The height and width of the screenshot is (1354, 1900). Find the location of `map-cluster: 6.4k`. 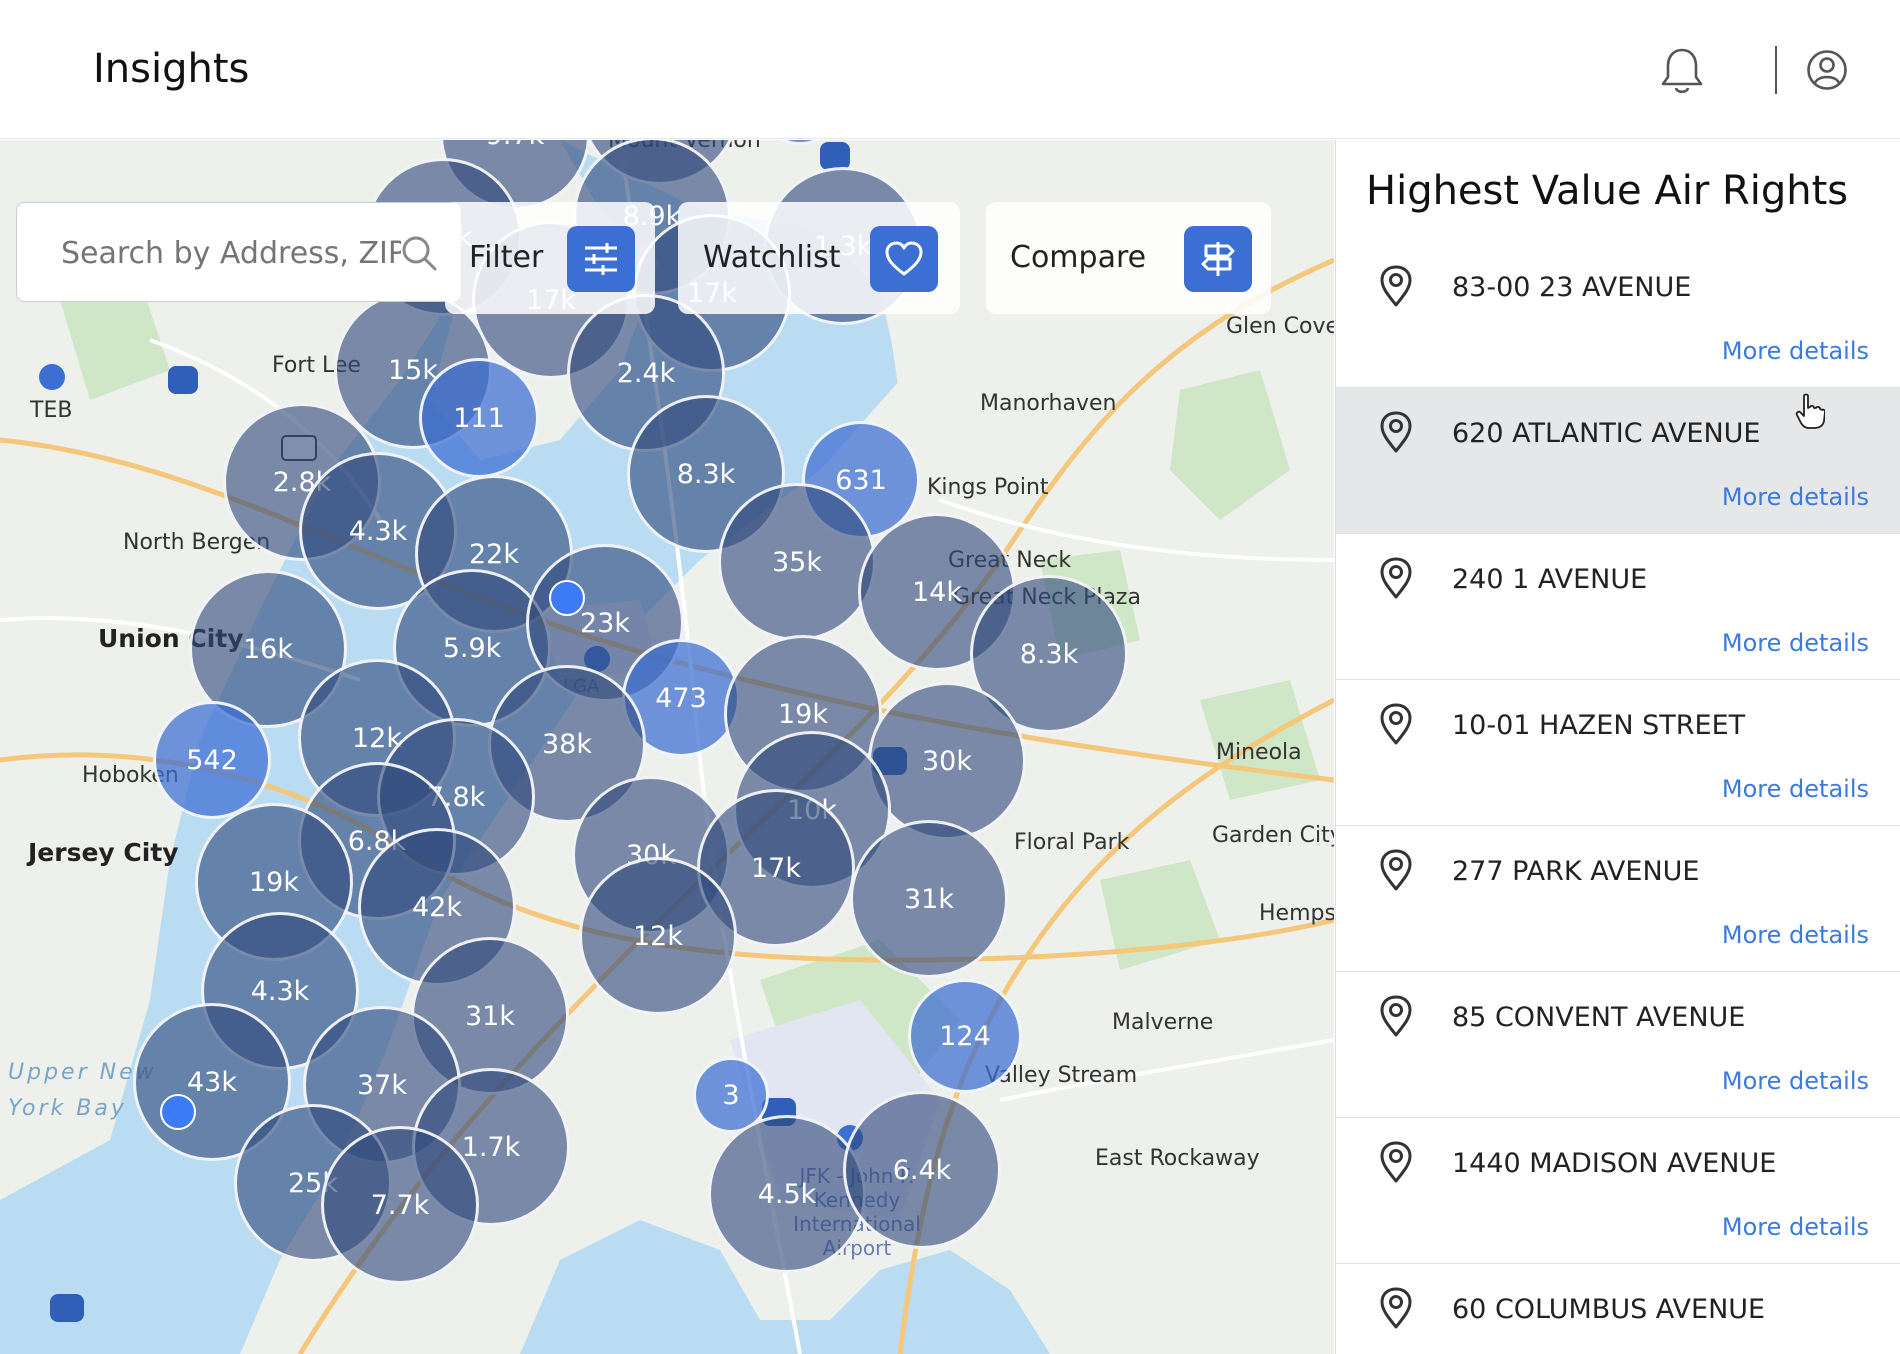

map-cluster: 6.4k is located at coordinates (922, 1170).